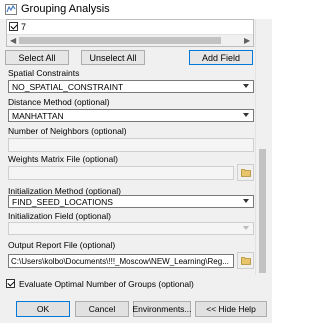 This screenshot has height=323, width=320. I want to click on number-of-neighbors-label: Number of Neighbors (optional), so click(67, 131).